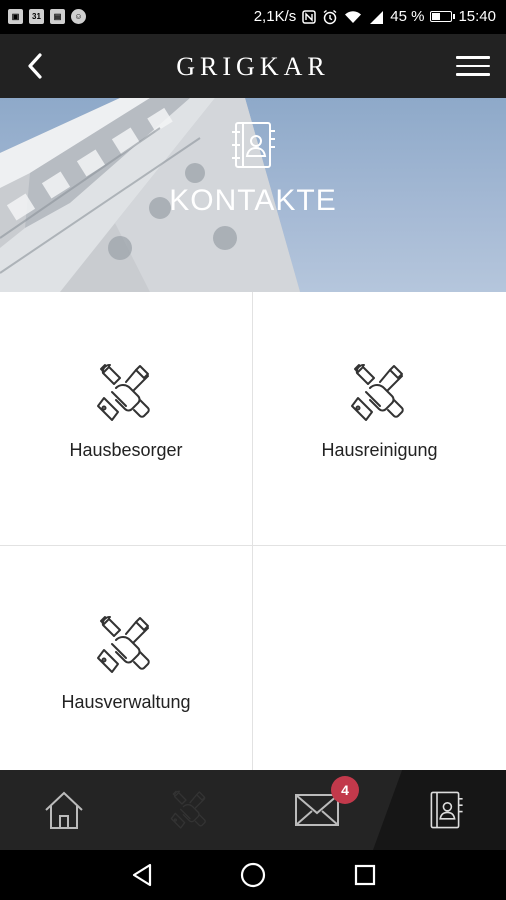  What do you see at coordinates (57, 16) in the screenshot?
I see `store-icon: ▤` at bounding box center [57, 16].